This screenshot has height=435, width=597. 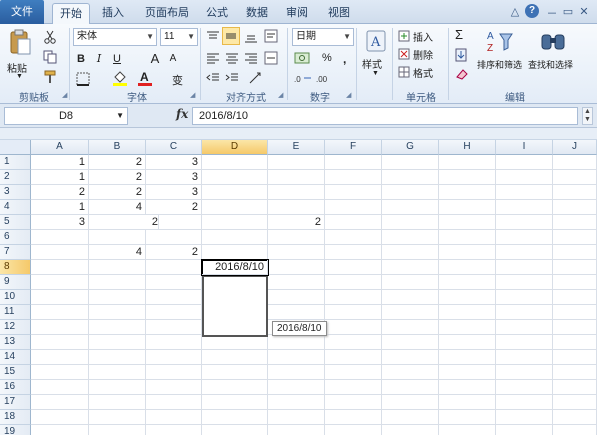 I want to click on number-format-combo: 日期 ▼, so click(x=323, y=37).